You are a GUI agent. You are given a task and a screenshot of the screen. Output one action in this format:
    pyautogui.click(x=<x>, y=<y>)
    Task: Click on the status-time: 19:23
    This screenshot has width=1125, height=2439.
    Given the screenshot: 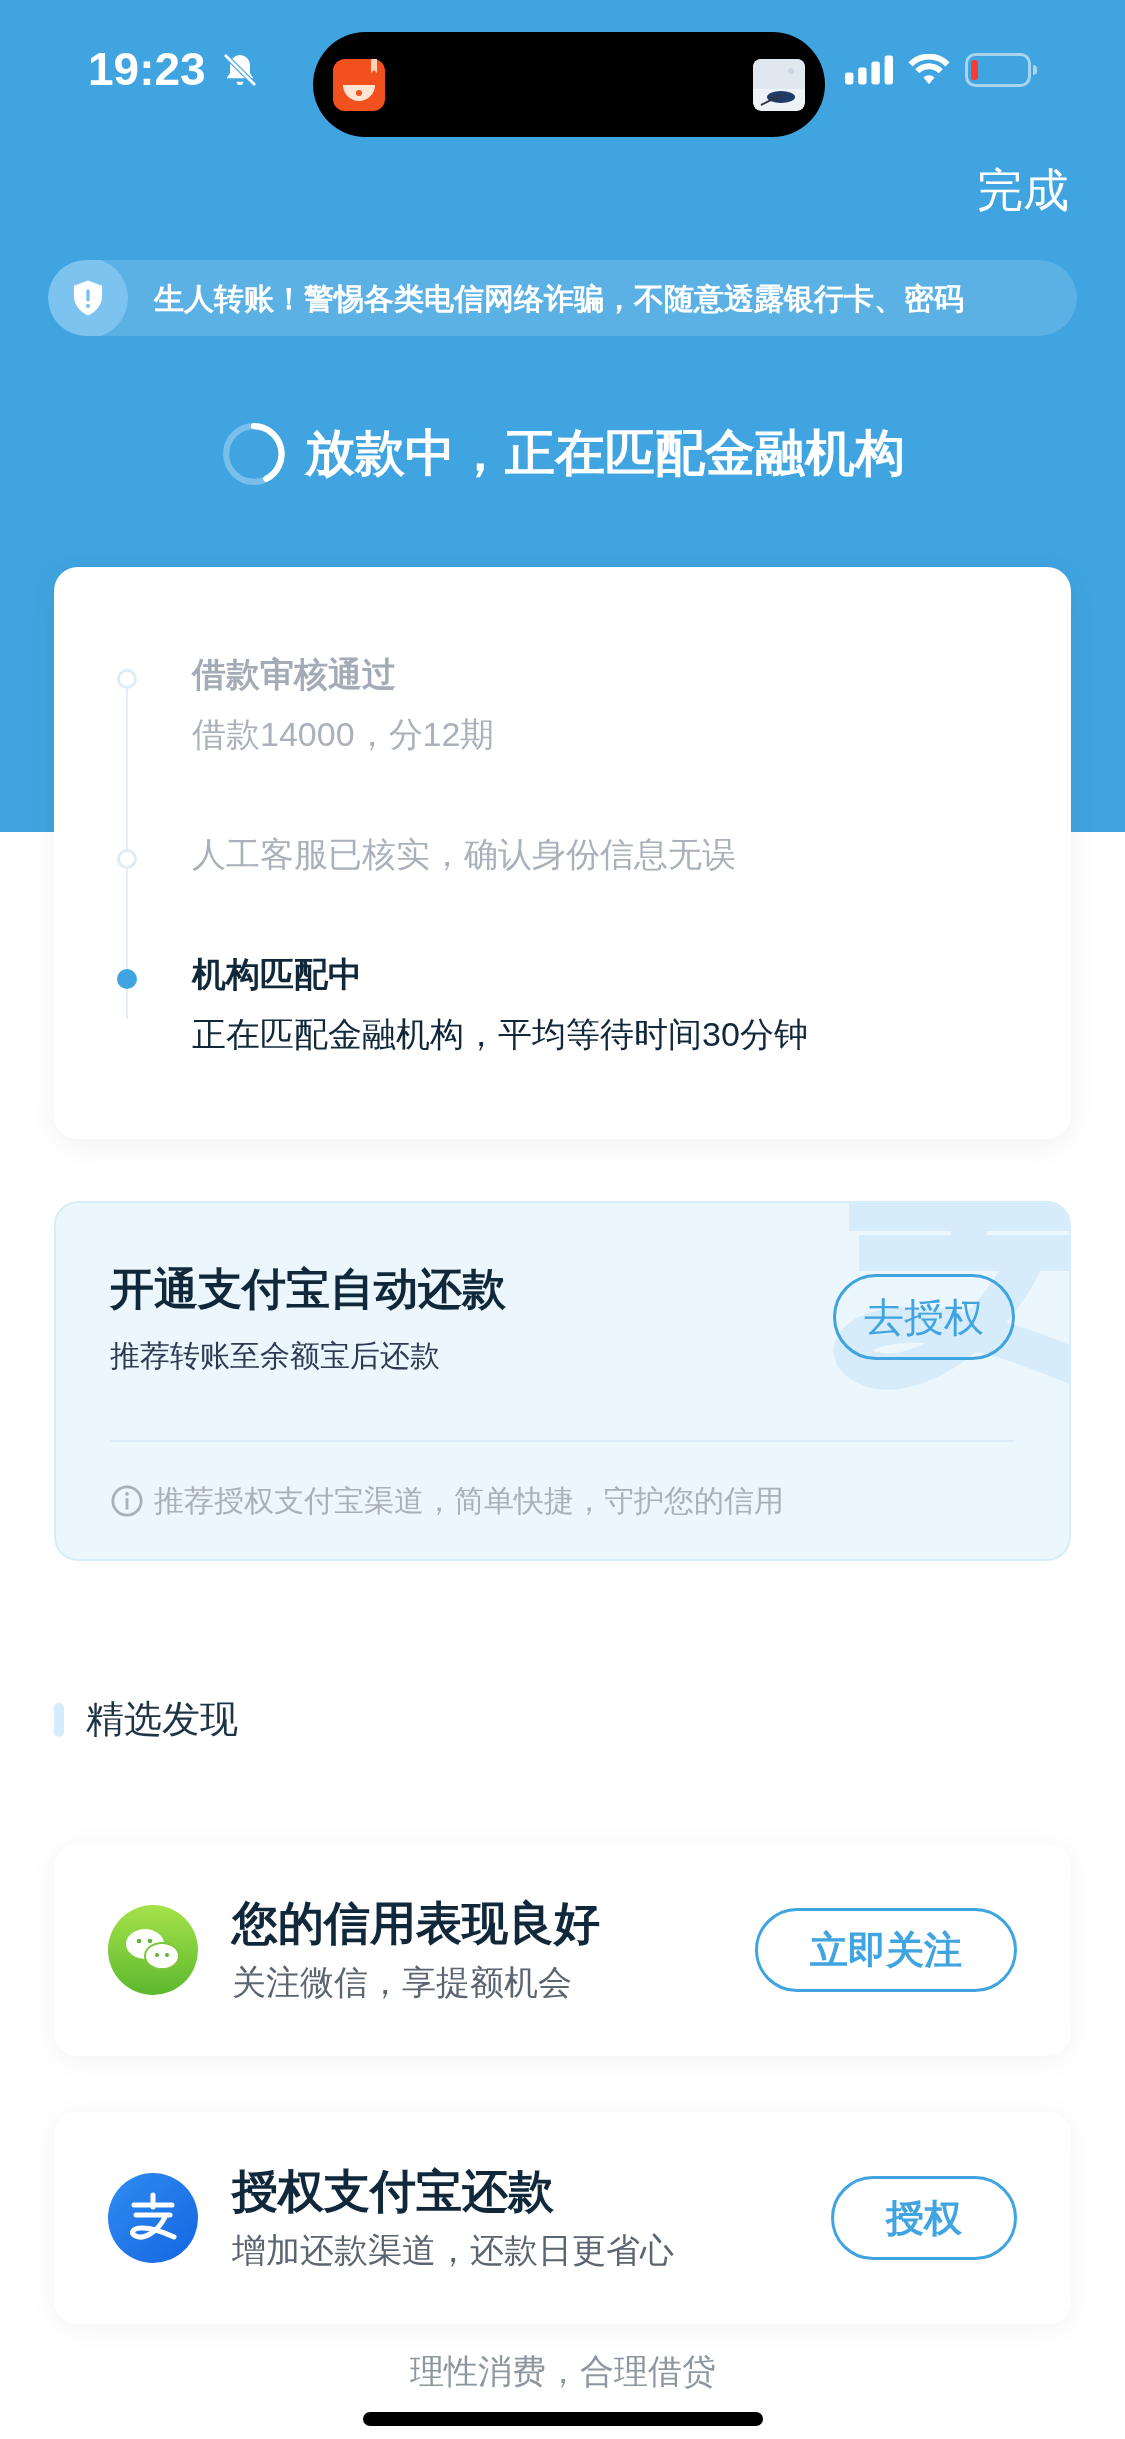 What is the action you would take?
    pyautogui.click(x=147, y=69)
    